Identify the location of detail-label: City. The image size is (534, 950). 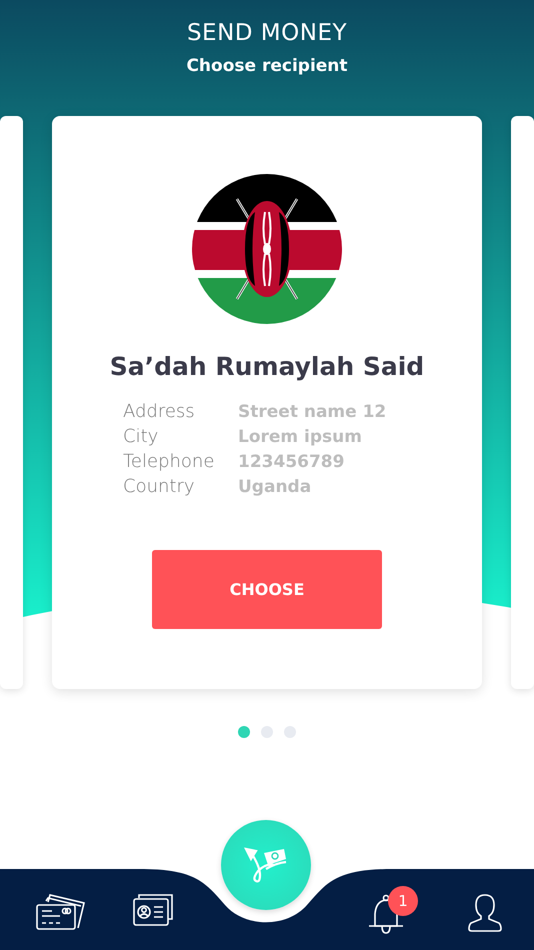
(141, 437).